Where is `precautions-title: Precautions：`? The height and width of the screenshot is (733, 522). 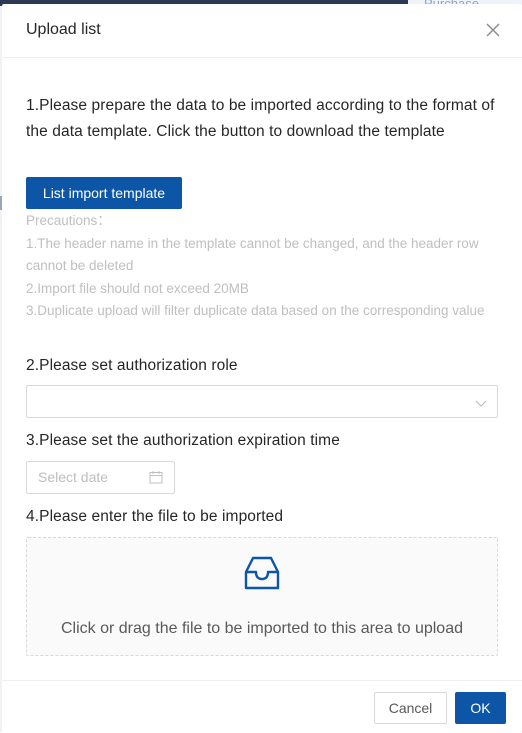 precautions-title: Precautions： is located at coordinates (68, 220).